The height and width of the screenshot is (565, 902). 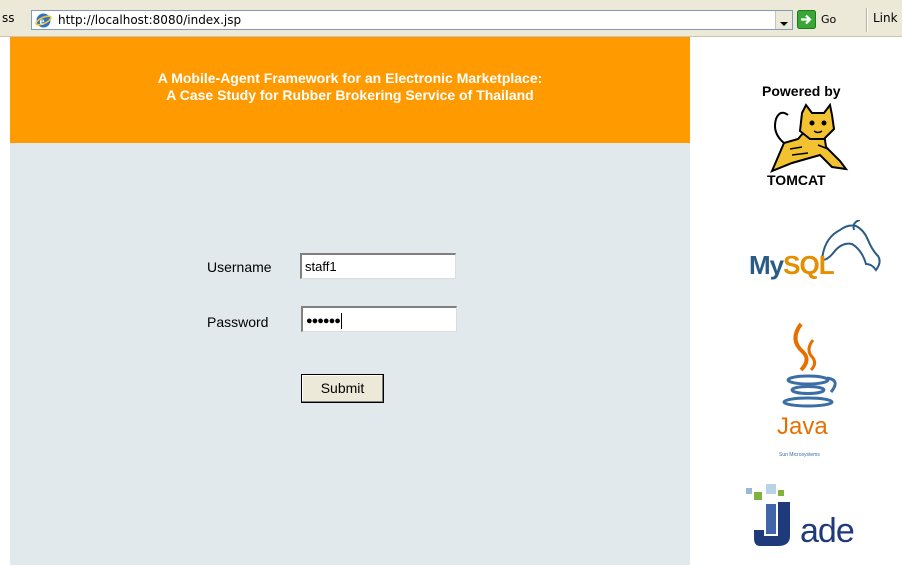 I want to click on go-label: Go, so click(x=829, y=19).